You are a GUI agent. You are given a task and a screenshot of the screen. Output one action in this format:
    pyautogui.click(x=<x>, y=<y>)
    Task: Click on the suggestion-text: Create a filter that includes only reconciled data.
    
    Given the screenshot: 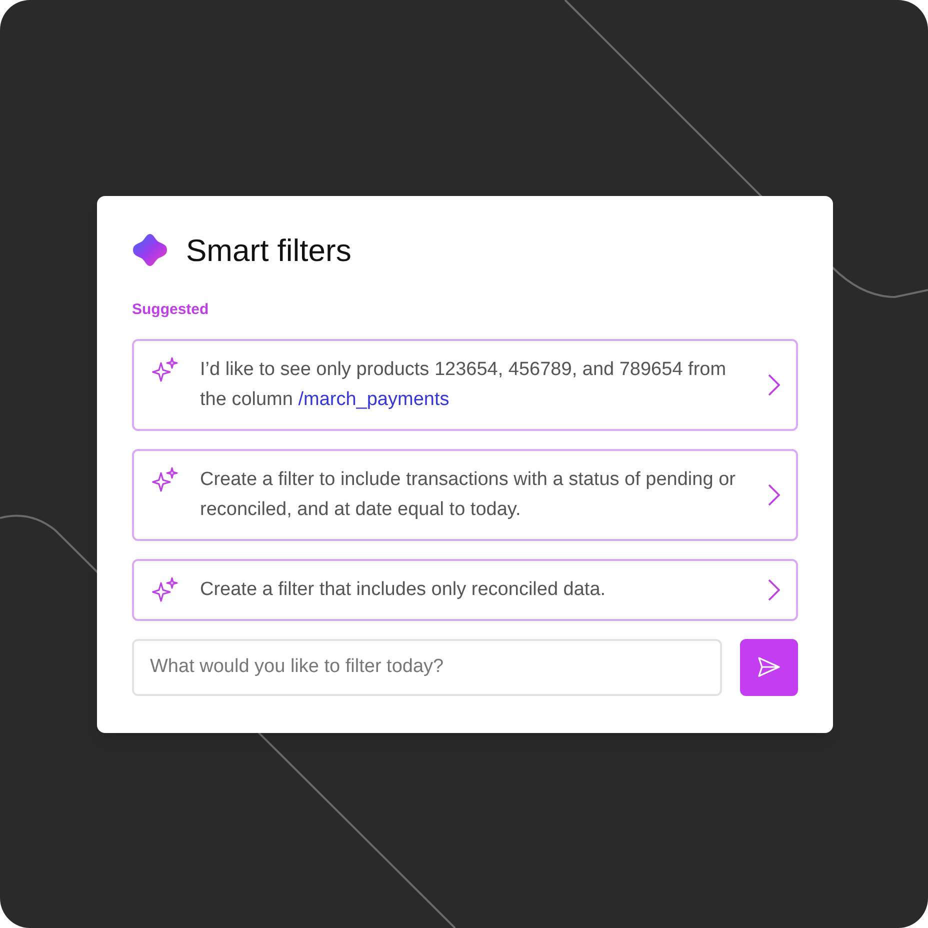 What is the action you would take?
    pyautogui.click(x=403, y=590)
    